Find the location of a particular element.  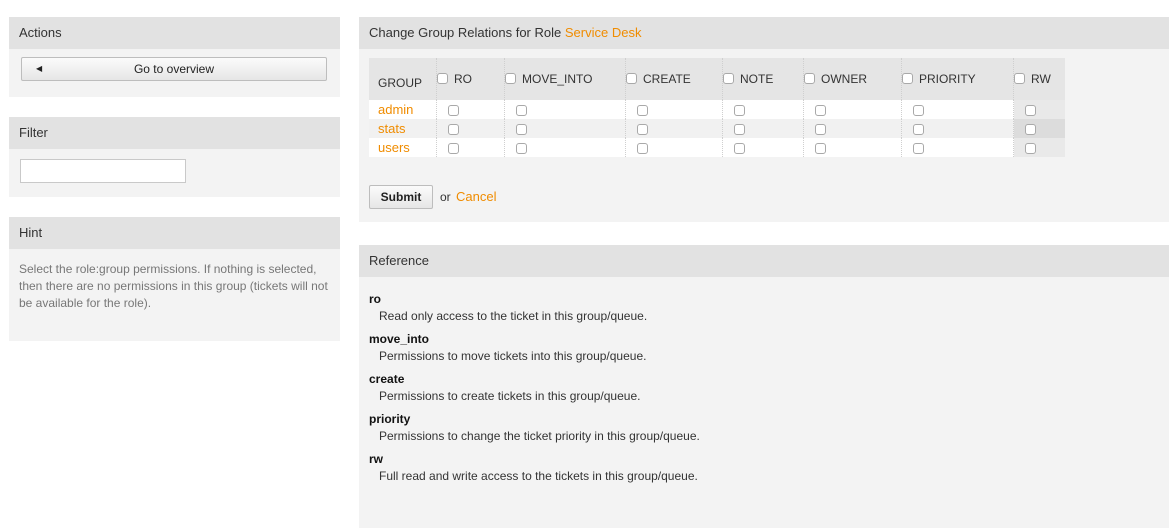

table-row: users is located at coordinates (717, 147).